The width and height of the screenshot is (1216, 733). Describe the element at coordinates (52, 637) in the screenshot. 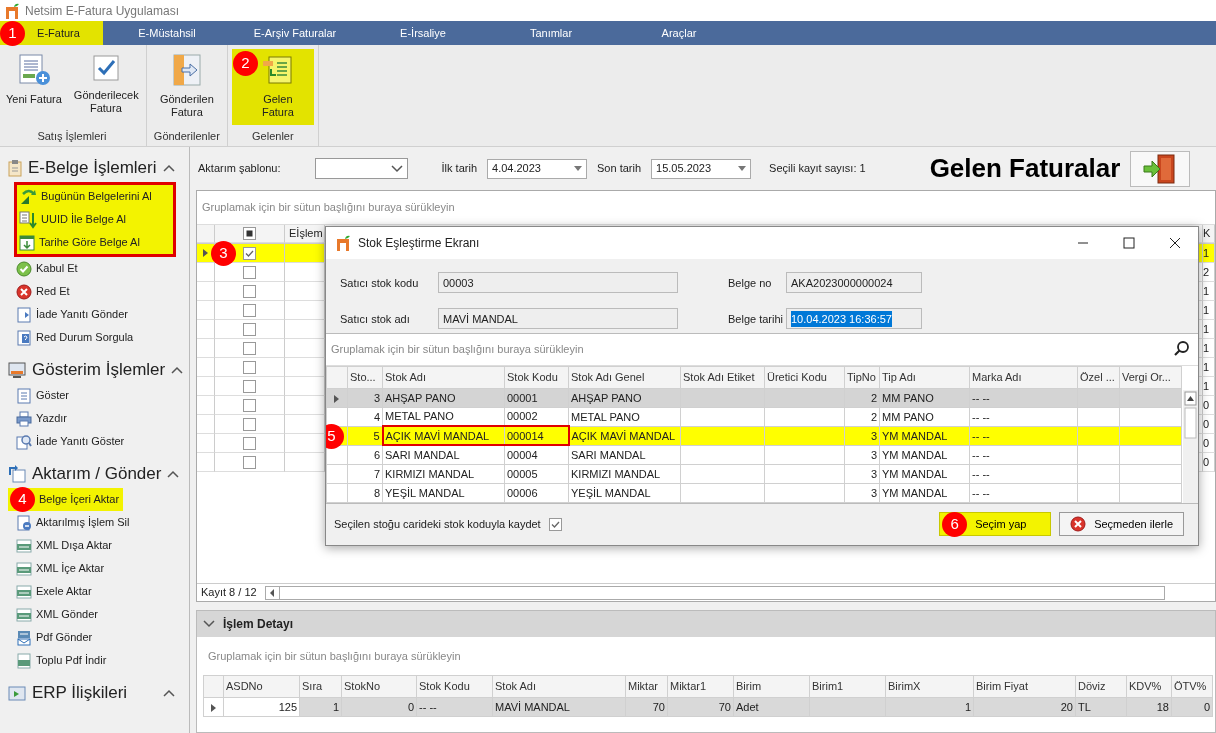

I see `sidebar-item: Pdf Gönder` at that location.